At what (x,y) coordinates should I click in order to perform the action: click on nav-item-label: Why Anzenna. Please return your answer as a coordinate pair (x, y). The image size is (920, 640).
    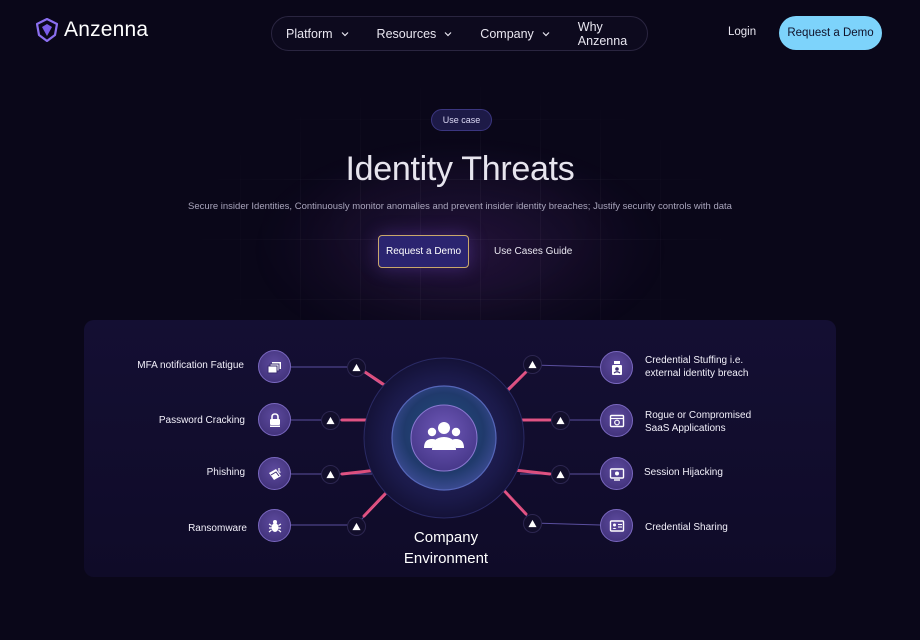
    Looking at the image, I should click on (602, 33).